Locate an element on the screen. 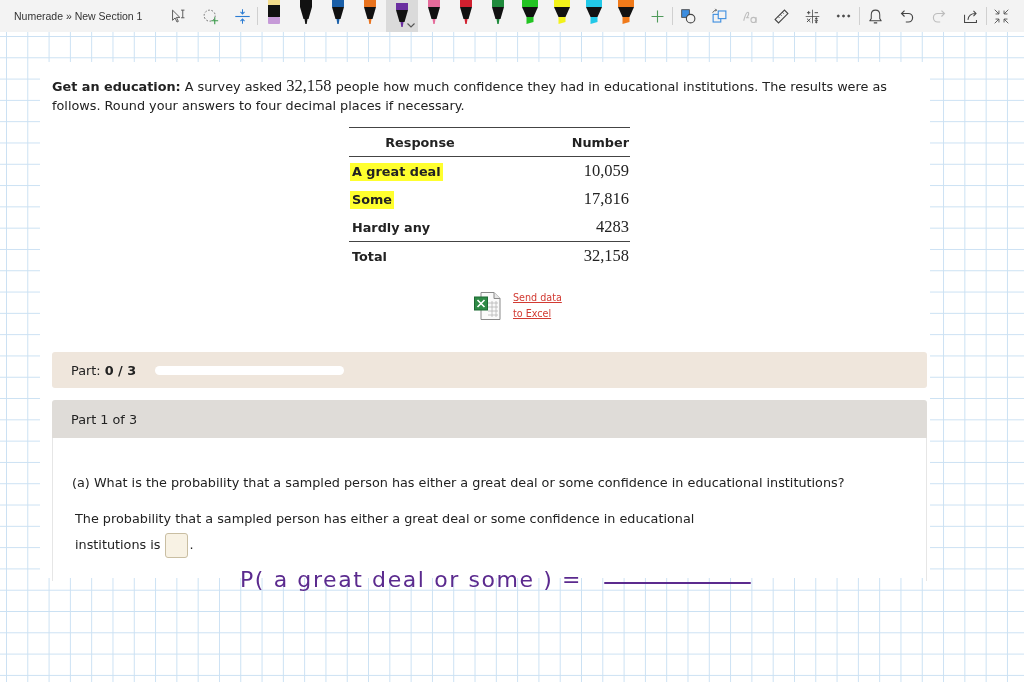 The width and height of the screenshot is (1024, 682). count-value: 17,816 is located at coordinates (606, 198).